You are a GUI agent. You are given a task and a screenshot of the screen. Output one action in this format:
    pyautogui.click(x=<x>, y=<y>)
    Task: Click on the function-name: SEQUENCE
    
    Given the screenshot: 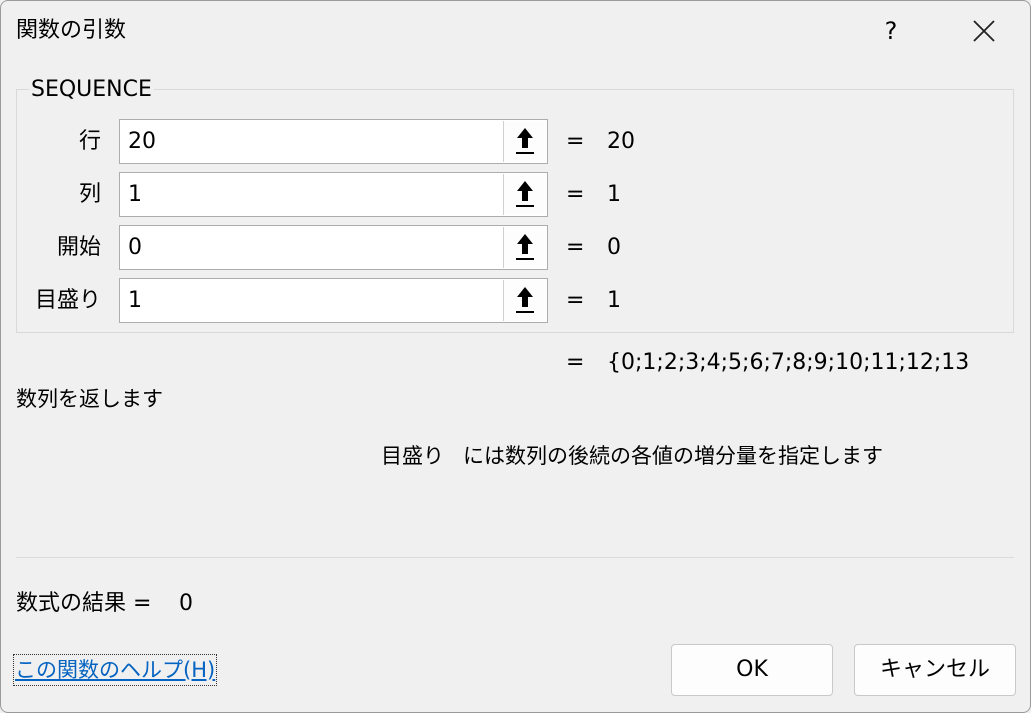 What is the action you would take?
    pyautogui.click(x=91, y=90)
    